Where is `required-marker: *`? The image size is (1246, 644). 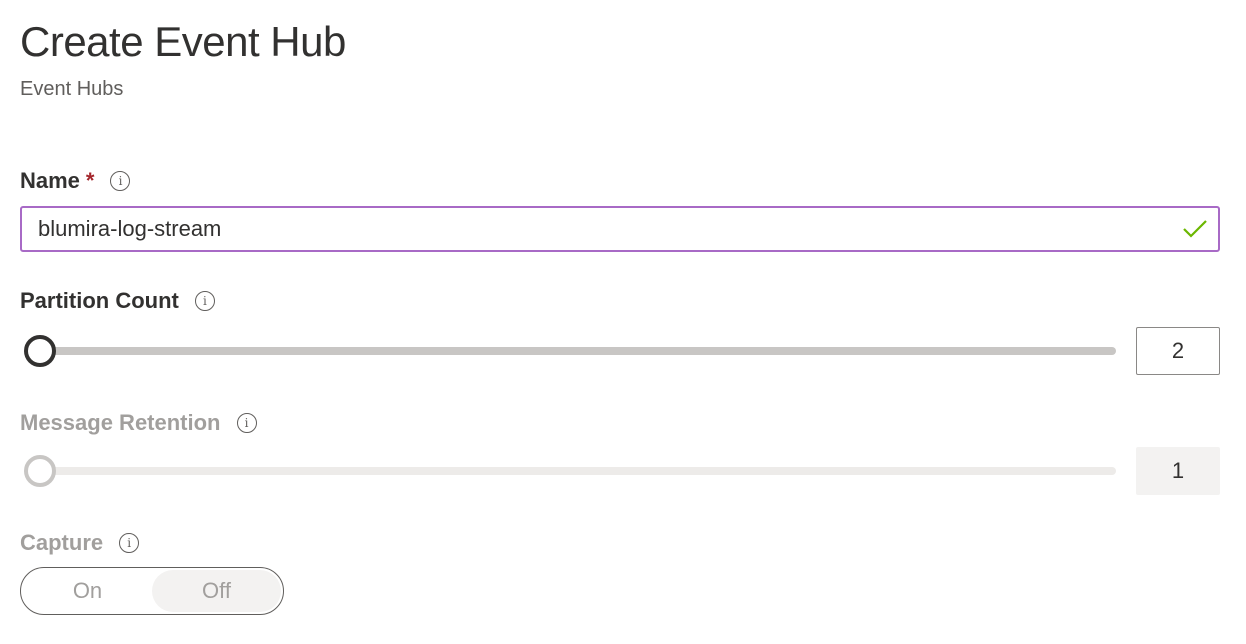 required-marker: * is located at coordinates (90, 180).